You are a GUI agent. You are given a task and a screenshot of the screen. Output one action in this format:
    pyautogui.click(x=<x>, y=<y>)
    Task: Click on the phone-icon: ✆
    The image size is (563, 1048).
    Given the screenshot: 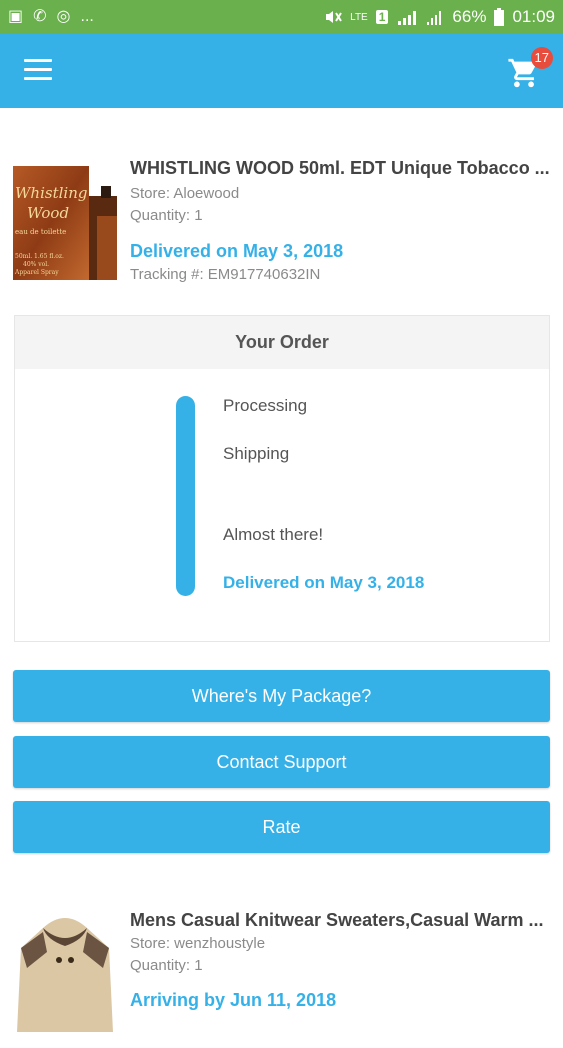 What is the action you would take?
    pyautogui.click(x=40, y=16)
    